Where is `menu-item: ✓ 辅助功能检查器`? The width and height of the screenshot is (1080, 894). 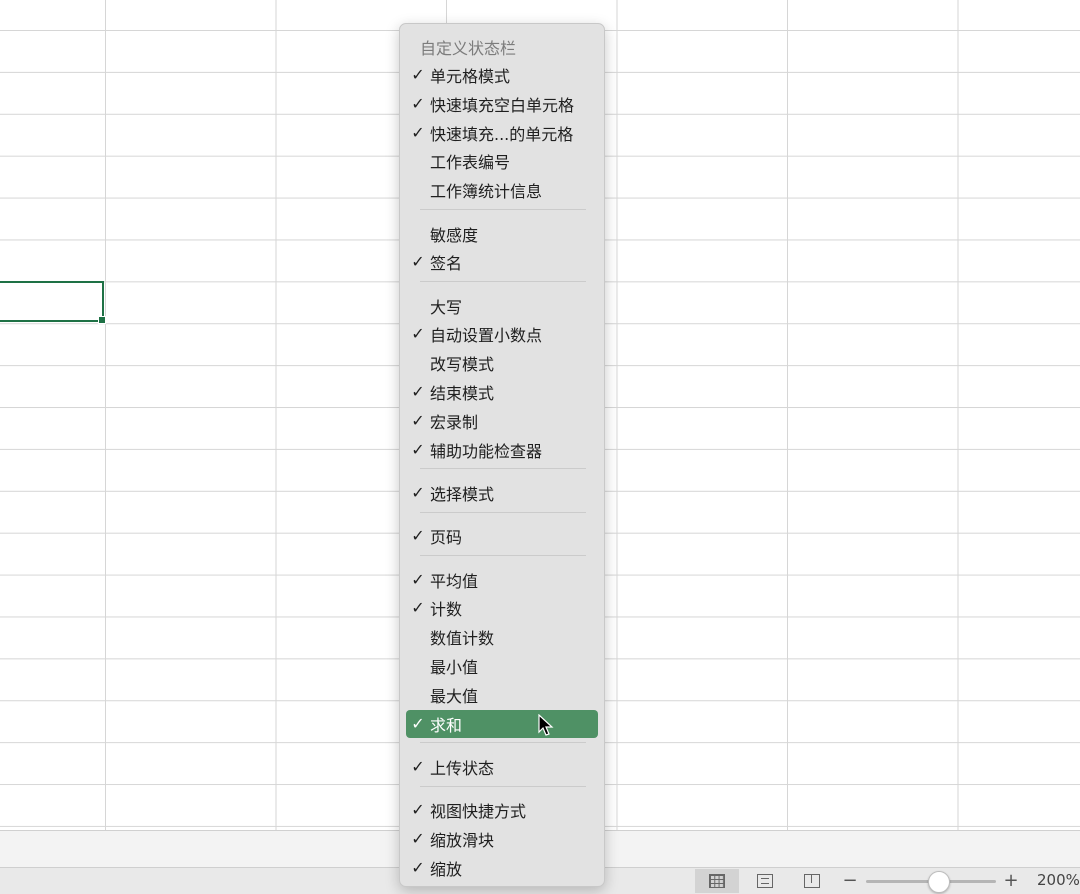
menu-item: ✓ 辅助功能检查器 is located at coordinates (502, 450).